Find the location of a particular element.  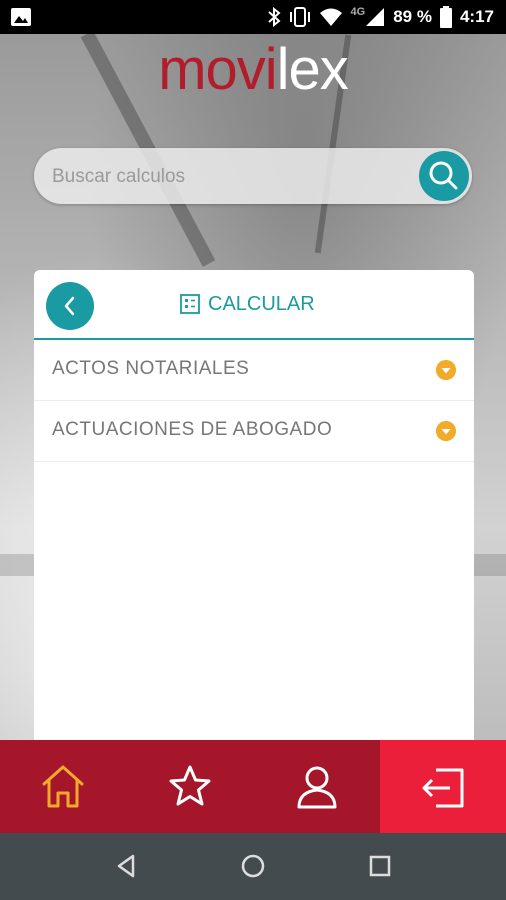

list-item-actos-notariales: ACTOS NOTARIALES is located at coordinates (254, 370).